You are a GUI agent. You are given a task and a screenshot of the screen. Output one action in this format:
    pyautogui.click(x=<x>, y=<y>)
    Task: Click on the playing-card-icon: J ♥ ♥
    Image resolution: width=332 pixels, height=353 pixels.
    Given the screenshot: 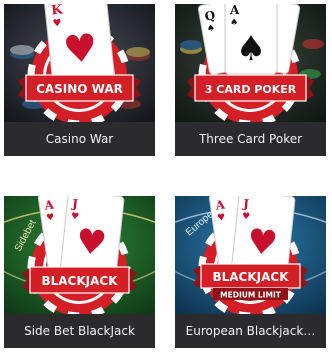 What is the action you would take?
    pyautogui.click(x=92, y=237)
    